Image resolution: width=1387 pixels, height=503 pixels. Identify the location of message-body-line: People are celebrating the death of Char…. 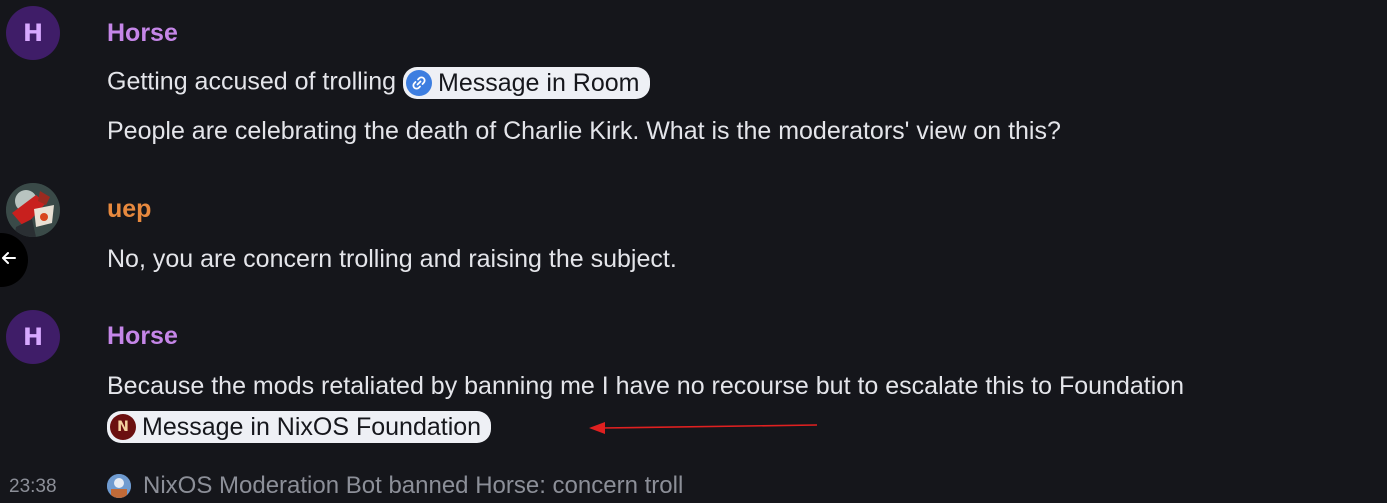
(584, 131).